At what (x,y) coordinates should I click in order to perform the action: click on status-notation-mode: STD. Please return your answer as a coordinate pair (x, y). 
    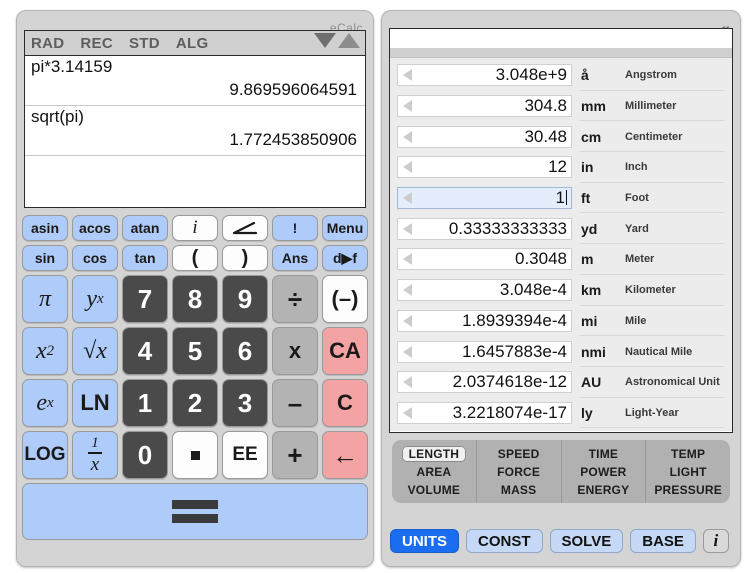
    Looking at the image, I should click on (144, 43).